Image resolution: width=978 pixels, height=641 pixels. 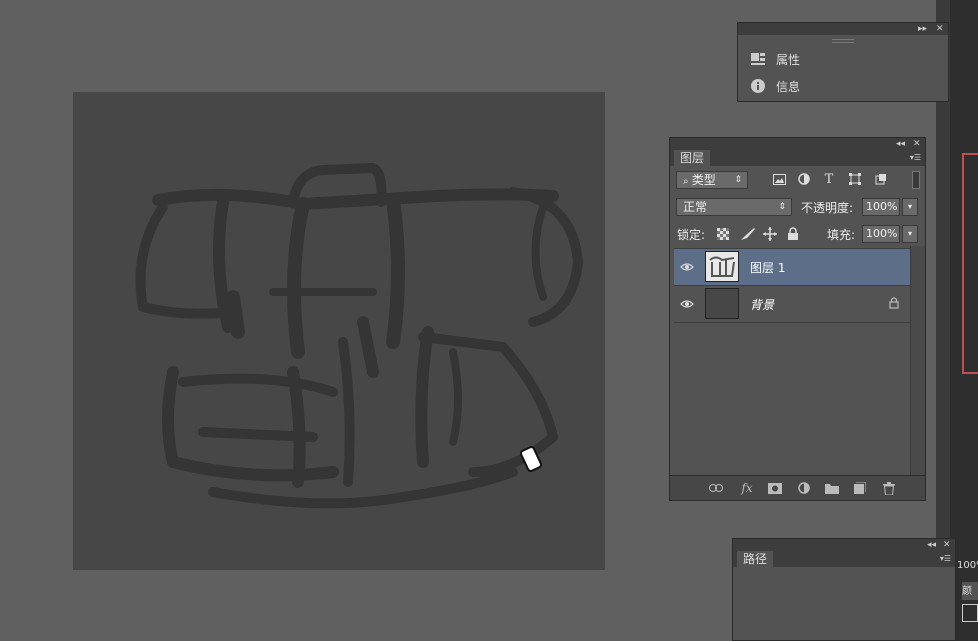 I want to click on properties-label: 属性, so click(x=788, y=59).